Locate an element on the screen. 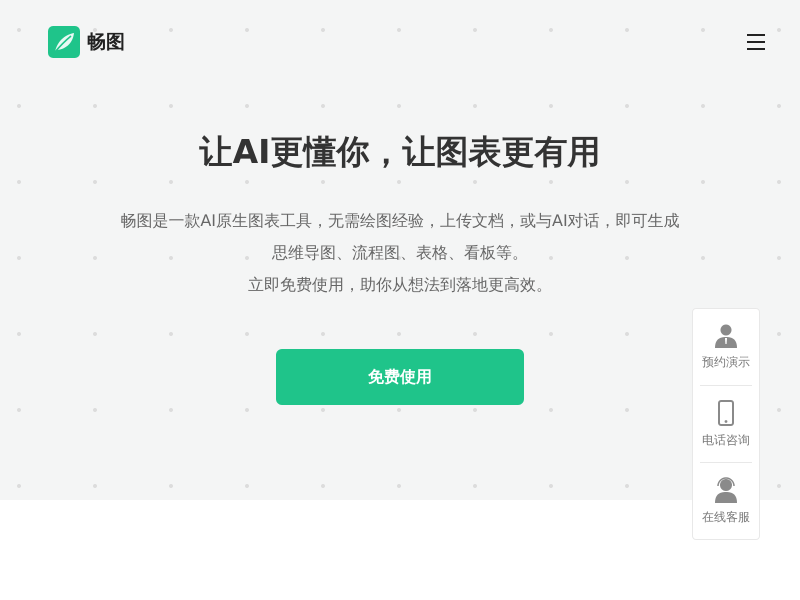 The height and width of the screenshot is (600, 800). description-text: 思维导图、流程图、表格、看板等。 is located at coordinates (400, 253).